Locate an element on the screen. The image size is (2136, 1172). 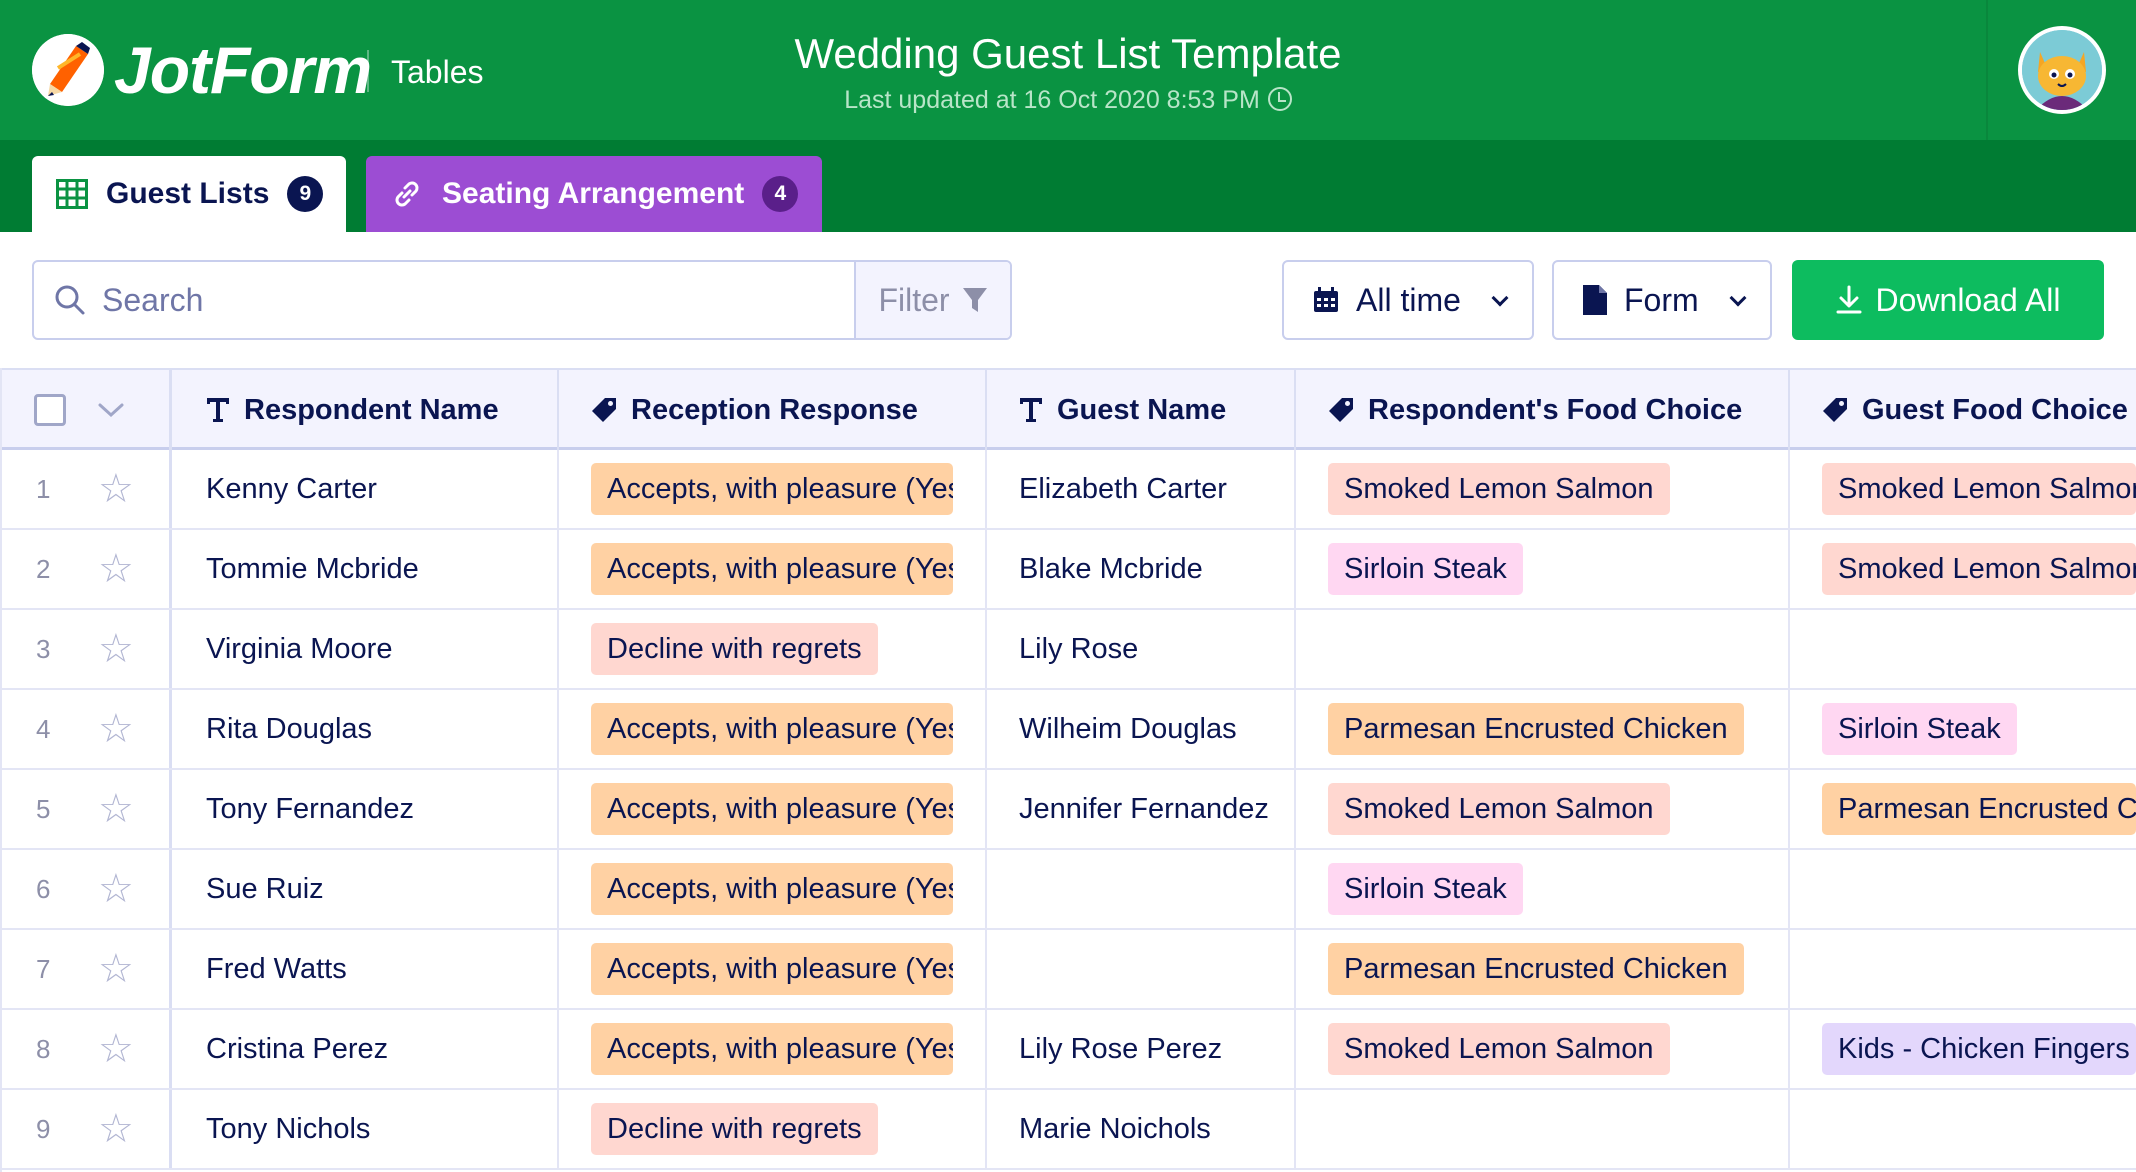
user-avatar is located at coordinates (2062, 70).